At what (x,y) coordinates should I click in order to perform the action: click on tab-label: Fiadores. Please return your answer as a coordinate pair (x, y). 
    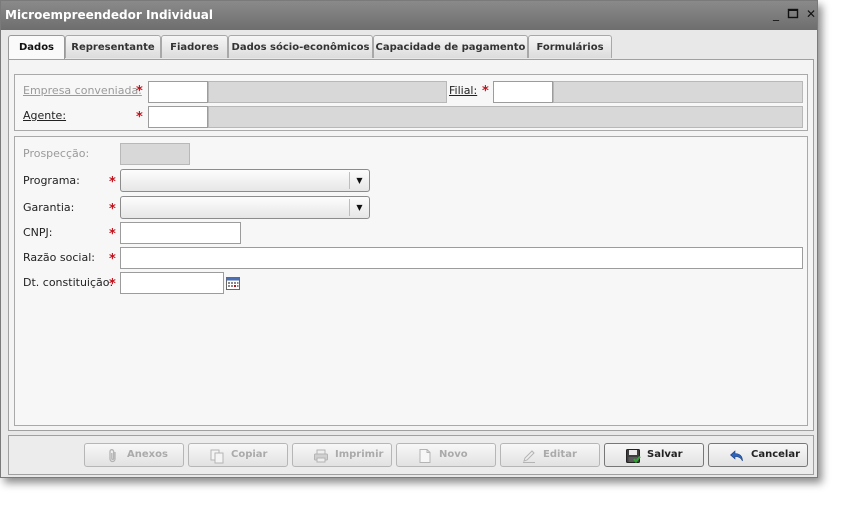
    Looking at the image, I should click on (194, 47).